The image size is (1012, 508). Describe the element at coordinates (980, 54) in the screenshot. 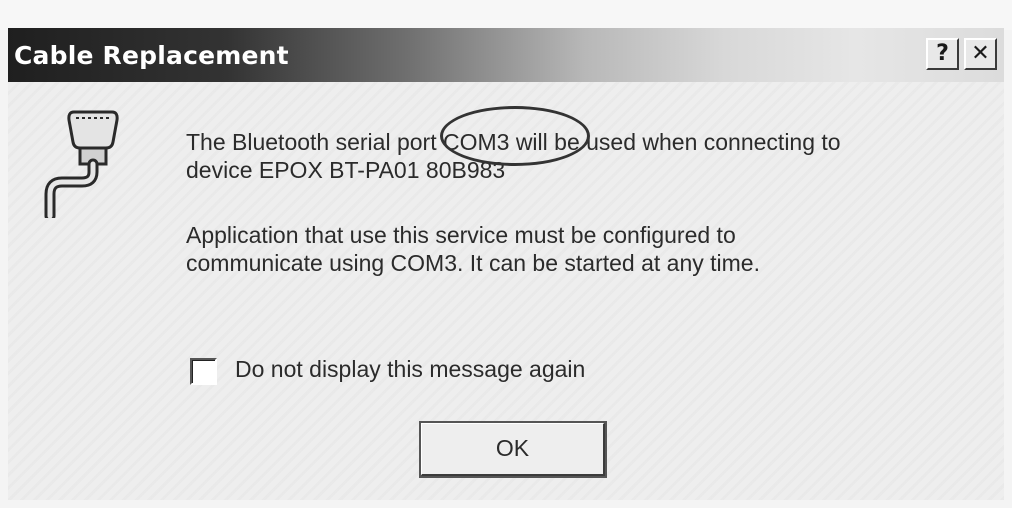

I see `close-button: ✕` at that location.